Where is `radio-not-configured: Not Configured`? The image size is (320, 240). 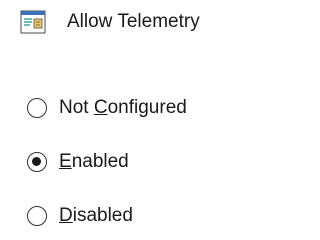
radio-not-configured: Not Configured is located at coordinates (107, 108).